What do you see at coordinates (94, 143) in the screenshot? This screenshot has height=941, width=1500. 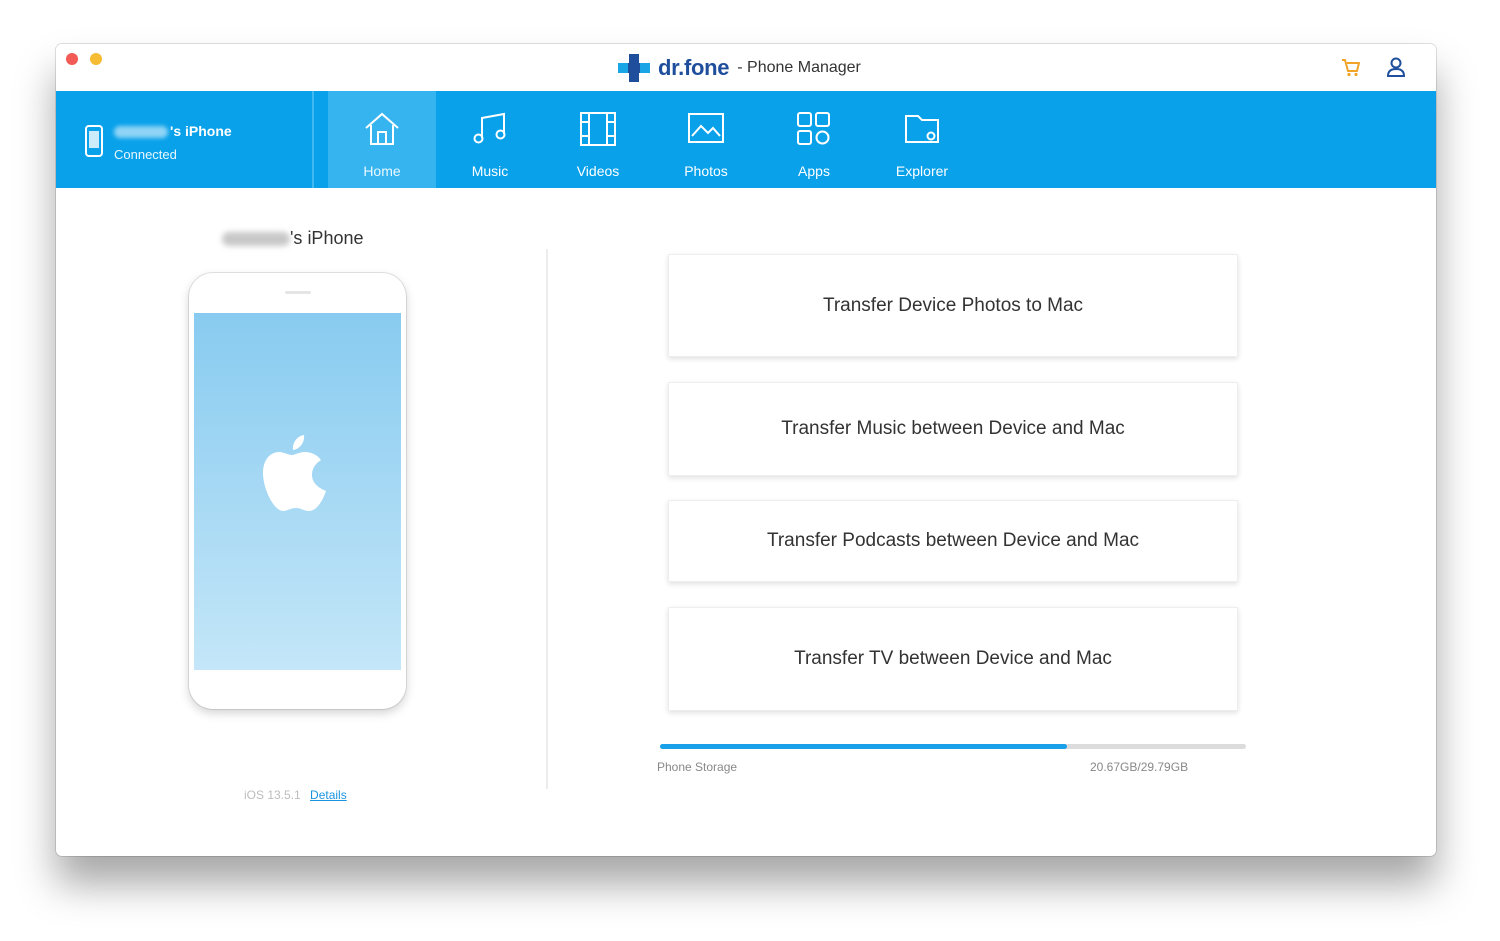 I see `phone-device-icon` at bounding box center [94, 143].